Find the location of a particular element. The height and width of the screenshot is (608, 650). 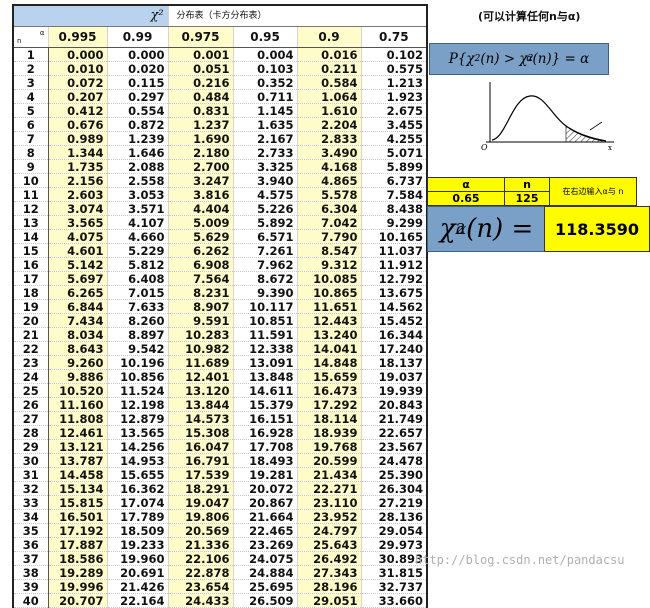

value-cell: 4.107 is located at coordinates (138, 222).